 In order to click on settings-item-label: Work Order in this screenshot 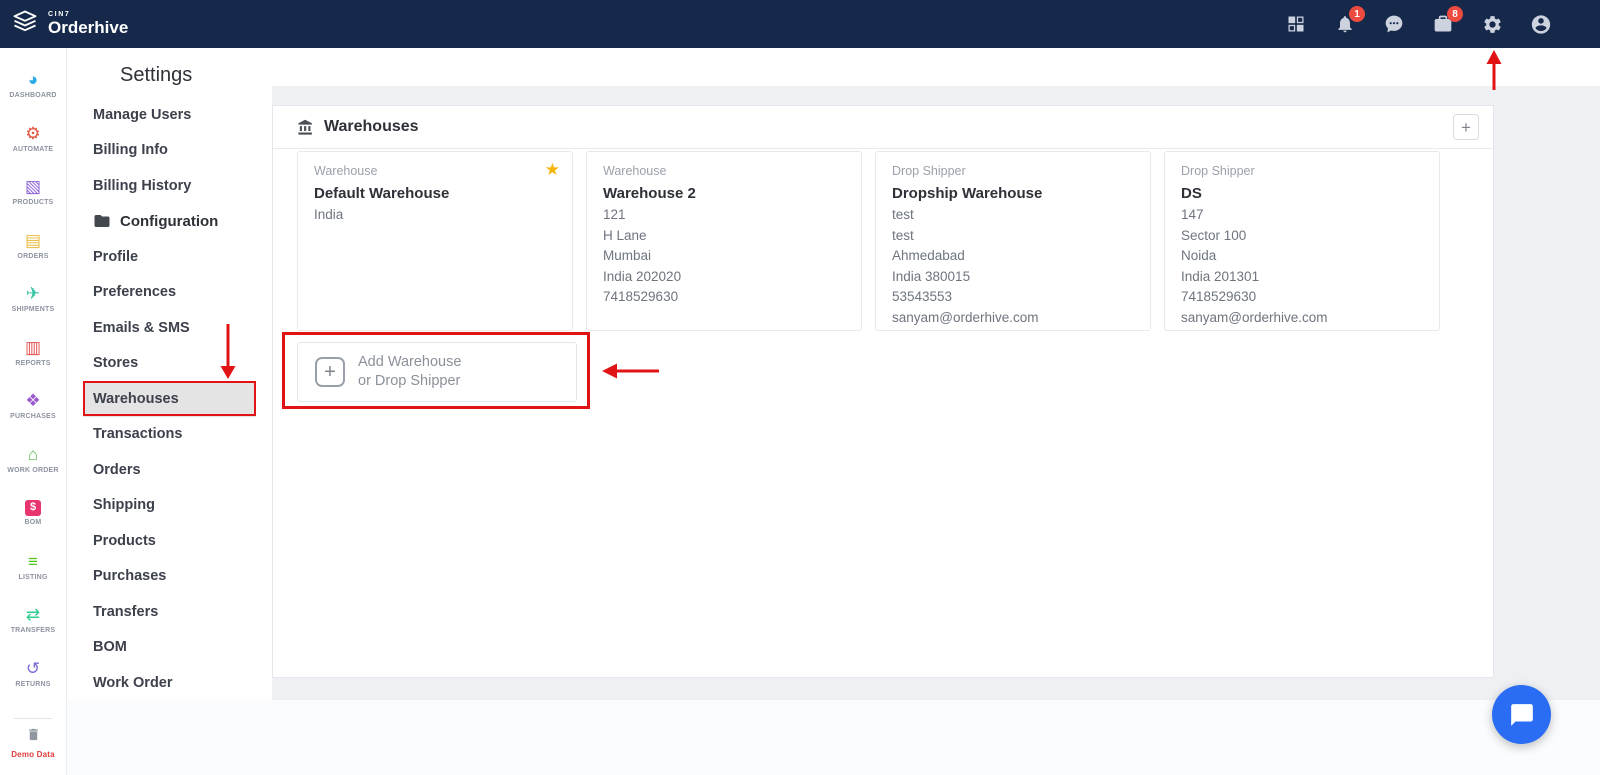, I will do `click(133, 682)`.